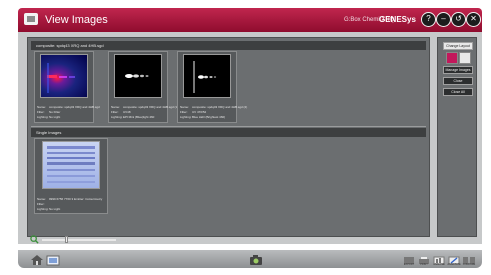 The height and width of the screenshot is (275, 491). Describe the element at coordinates (454, 259) in the screenshot. I see `annotate-icon: ANNOTATE` at that location.